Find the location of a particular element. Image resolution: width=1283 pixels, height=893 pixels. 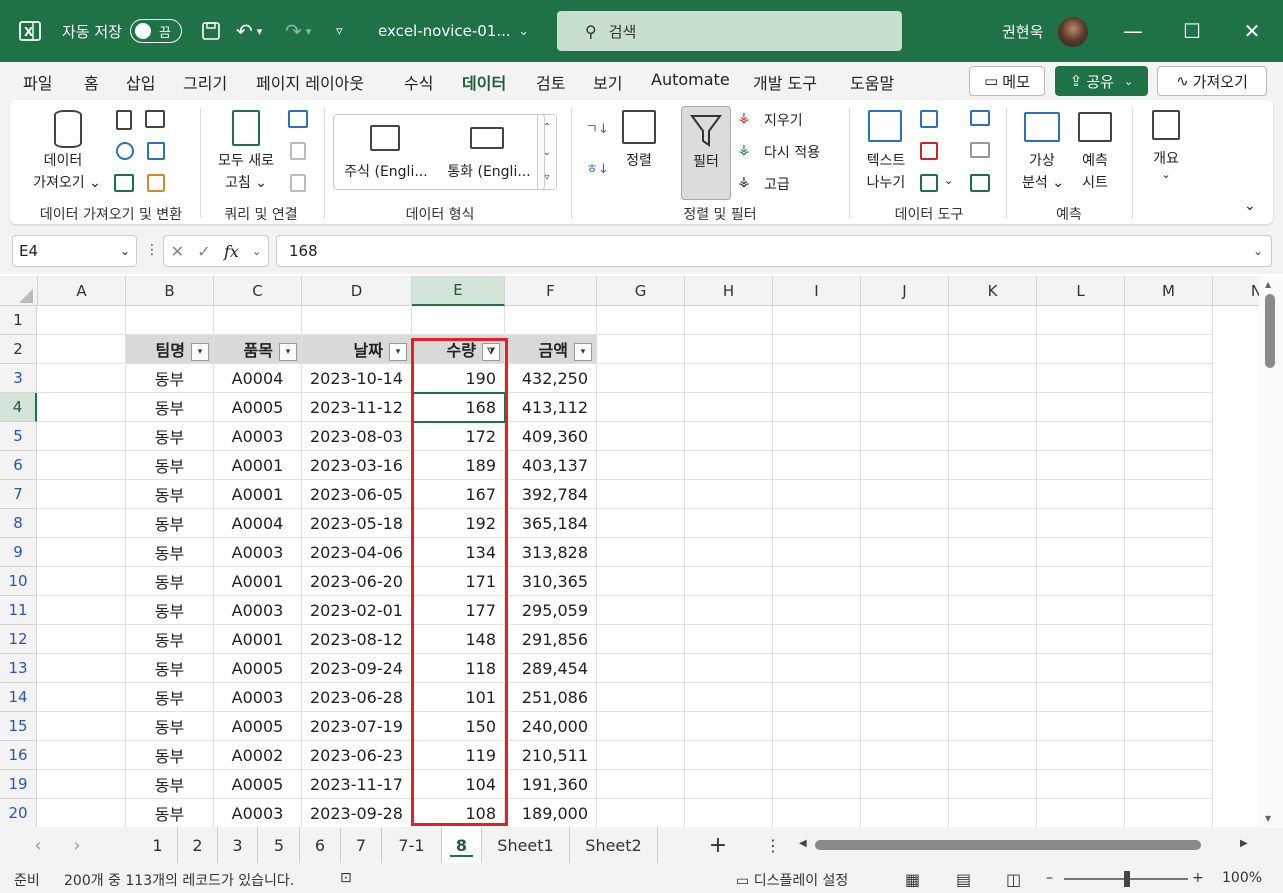

table-cell-amount: 403,137 is located at coordinates (551, 465).